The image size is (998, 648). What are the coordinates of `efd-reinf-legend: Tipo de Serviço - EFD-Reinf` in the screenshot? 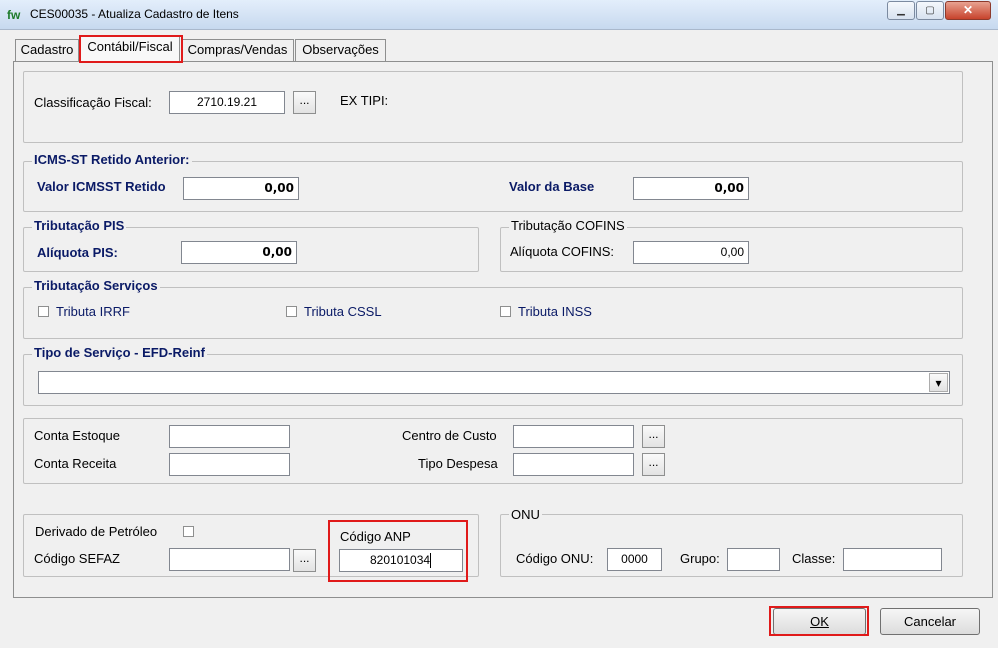 It's located at (119, 352).